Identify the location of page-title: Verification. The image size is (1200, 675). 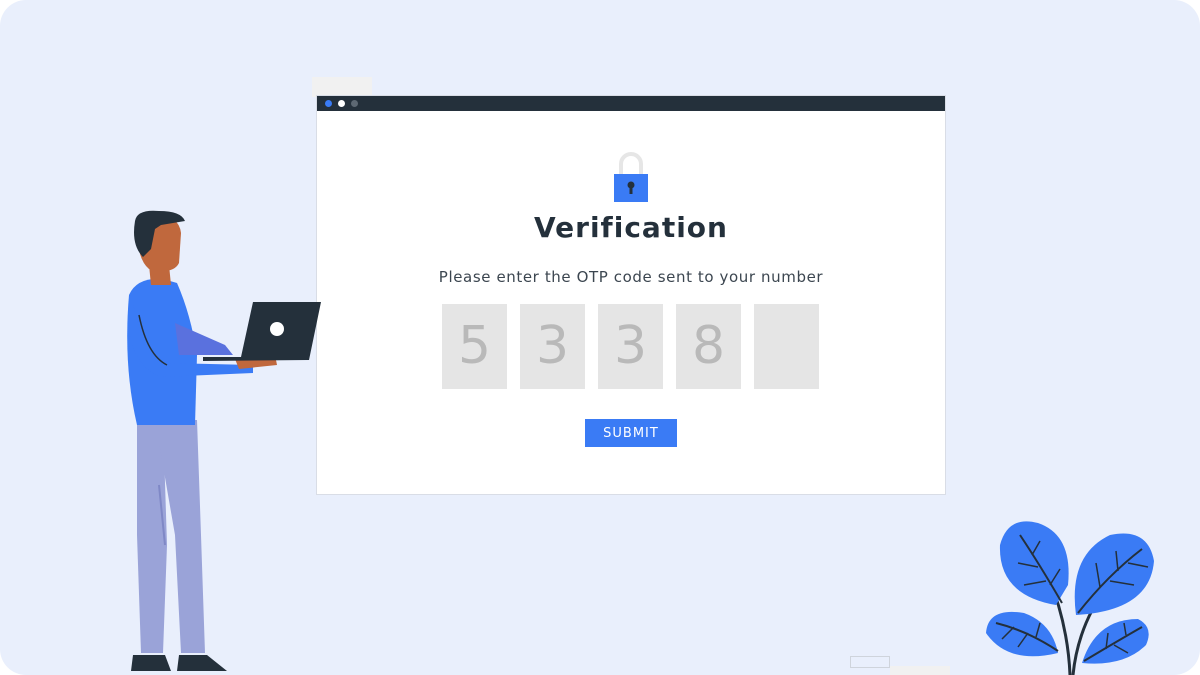
(631, 227).